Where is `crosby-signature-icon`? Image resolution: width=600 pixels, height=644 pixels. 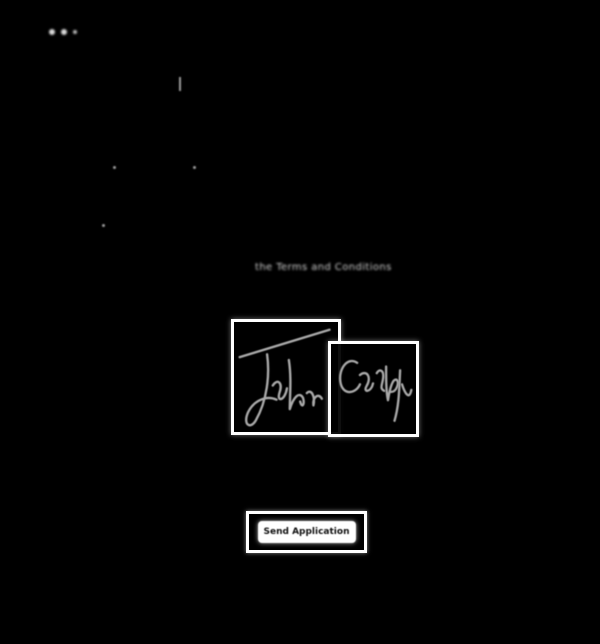 crosby-signature-icon is located at coordinates (375, 391).